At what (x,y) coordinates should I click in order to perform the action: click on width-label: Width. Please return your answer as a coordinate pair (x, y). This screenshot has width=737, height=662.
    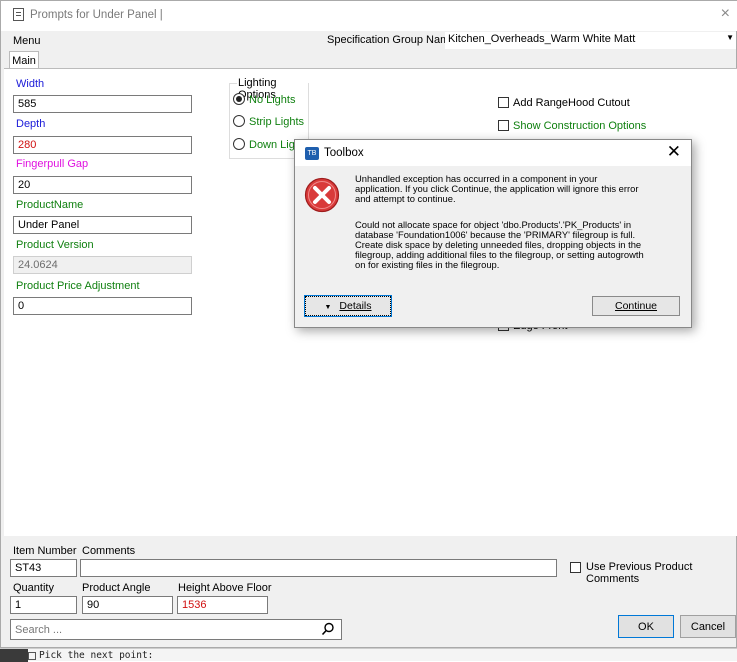
    Looking at the image, I should click on (30, 84).